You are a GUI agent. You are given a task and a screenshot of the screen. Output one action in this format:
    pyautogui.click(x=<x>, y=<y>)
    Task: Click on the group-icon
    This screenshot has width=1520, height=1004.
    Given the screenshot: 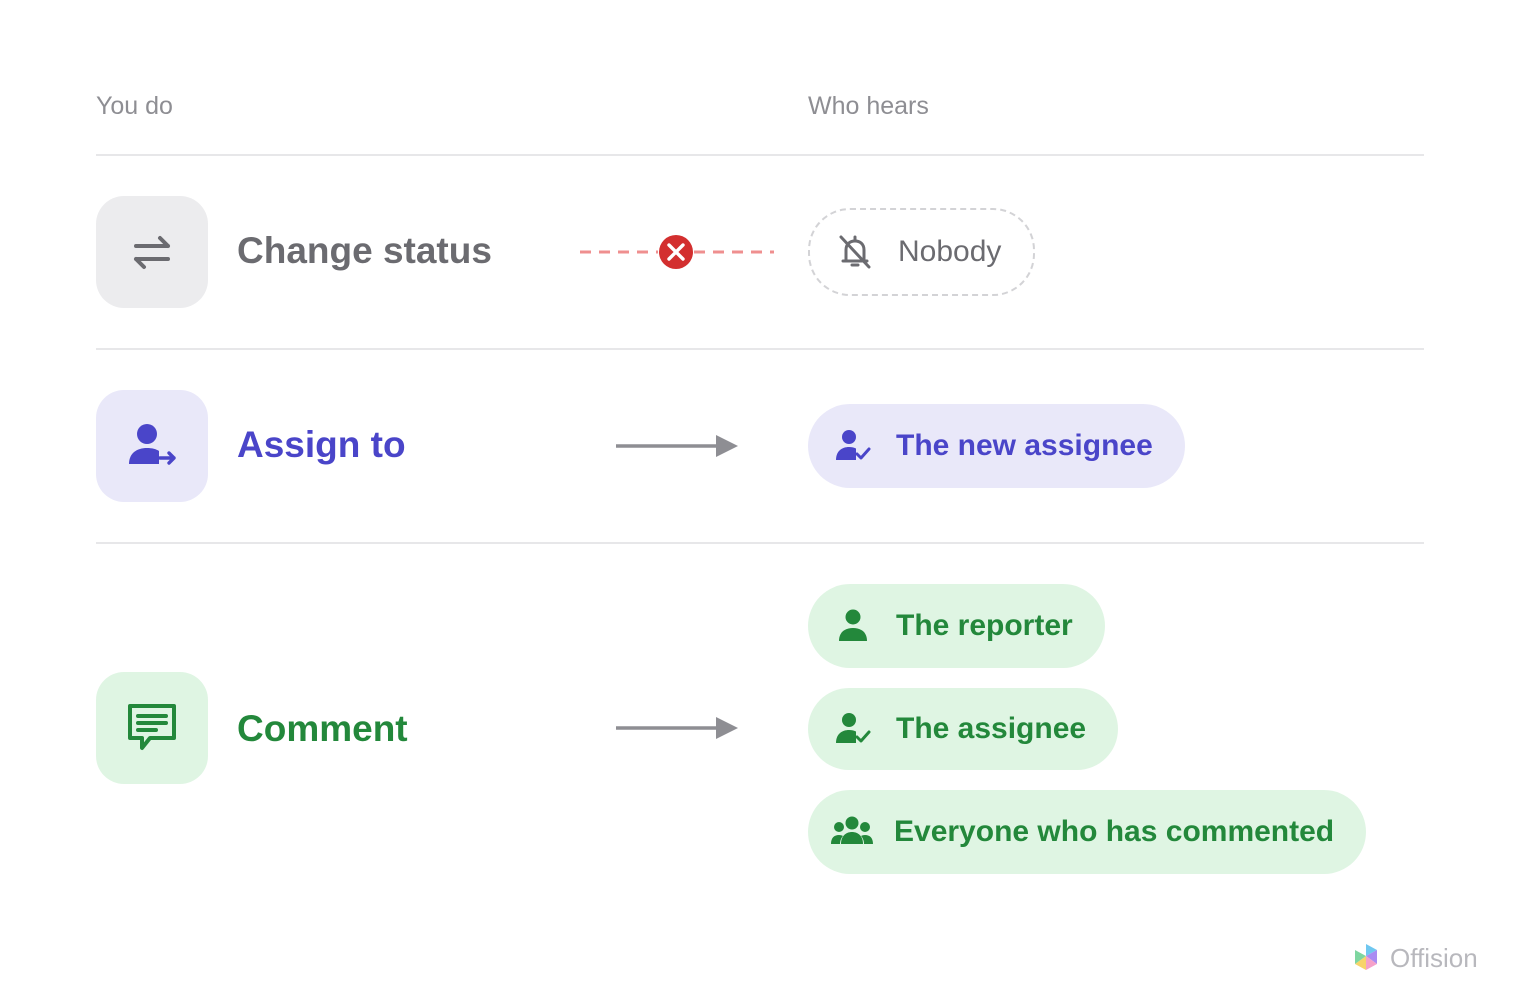 What is the action you would take?
    pyautogui.click(x=852, y=832)
    